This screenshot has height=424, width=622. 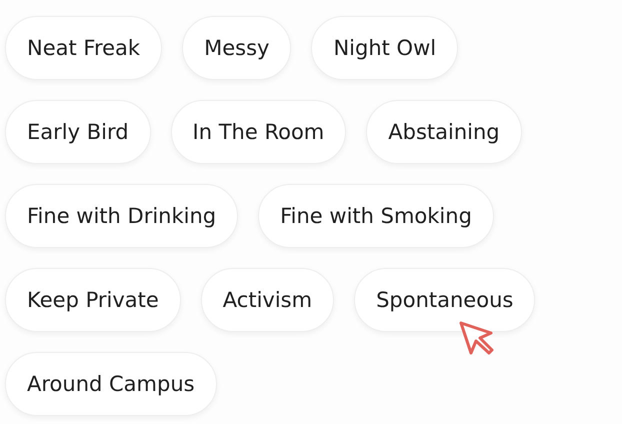 I want to click on tag-chip: Fine with Drinking, so click(x=121, y=216).